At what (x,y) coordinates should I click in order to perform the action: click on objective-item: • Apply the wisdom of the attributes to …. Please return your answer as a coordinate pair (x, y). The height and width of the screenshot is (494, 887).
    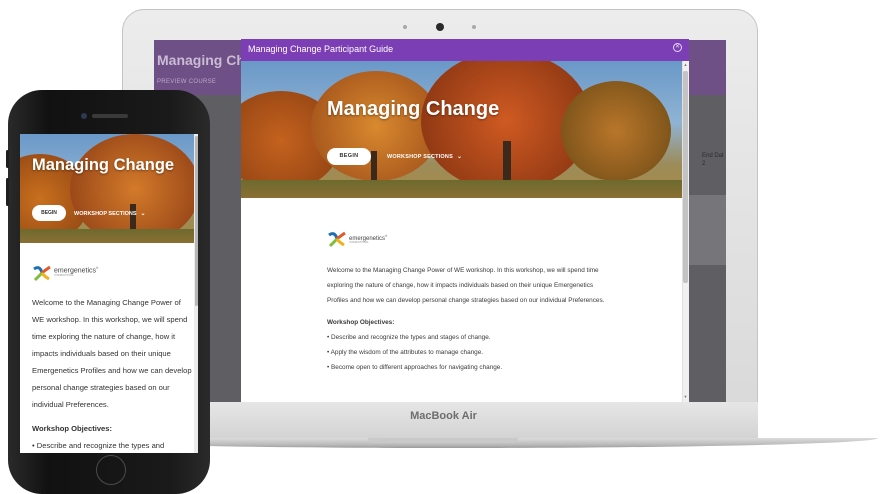
    Looking at the image, I should click on (405, 352).